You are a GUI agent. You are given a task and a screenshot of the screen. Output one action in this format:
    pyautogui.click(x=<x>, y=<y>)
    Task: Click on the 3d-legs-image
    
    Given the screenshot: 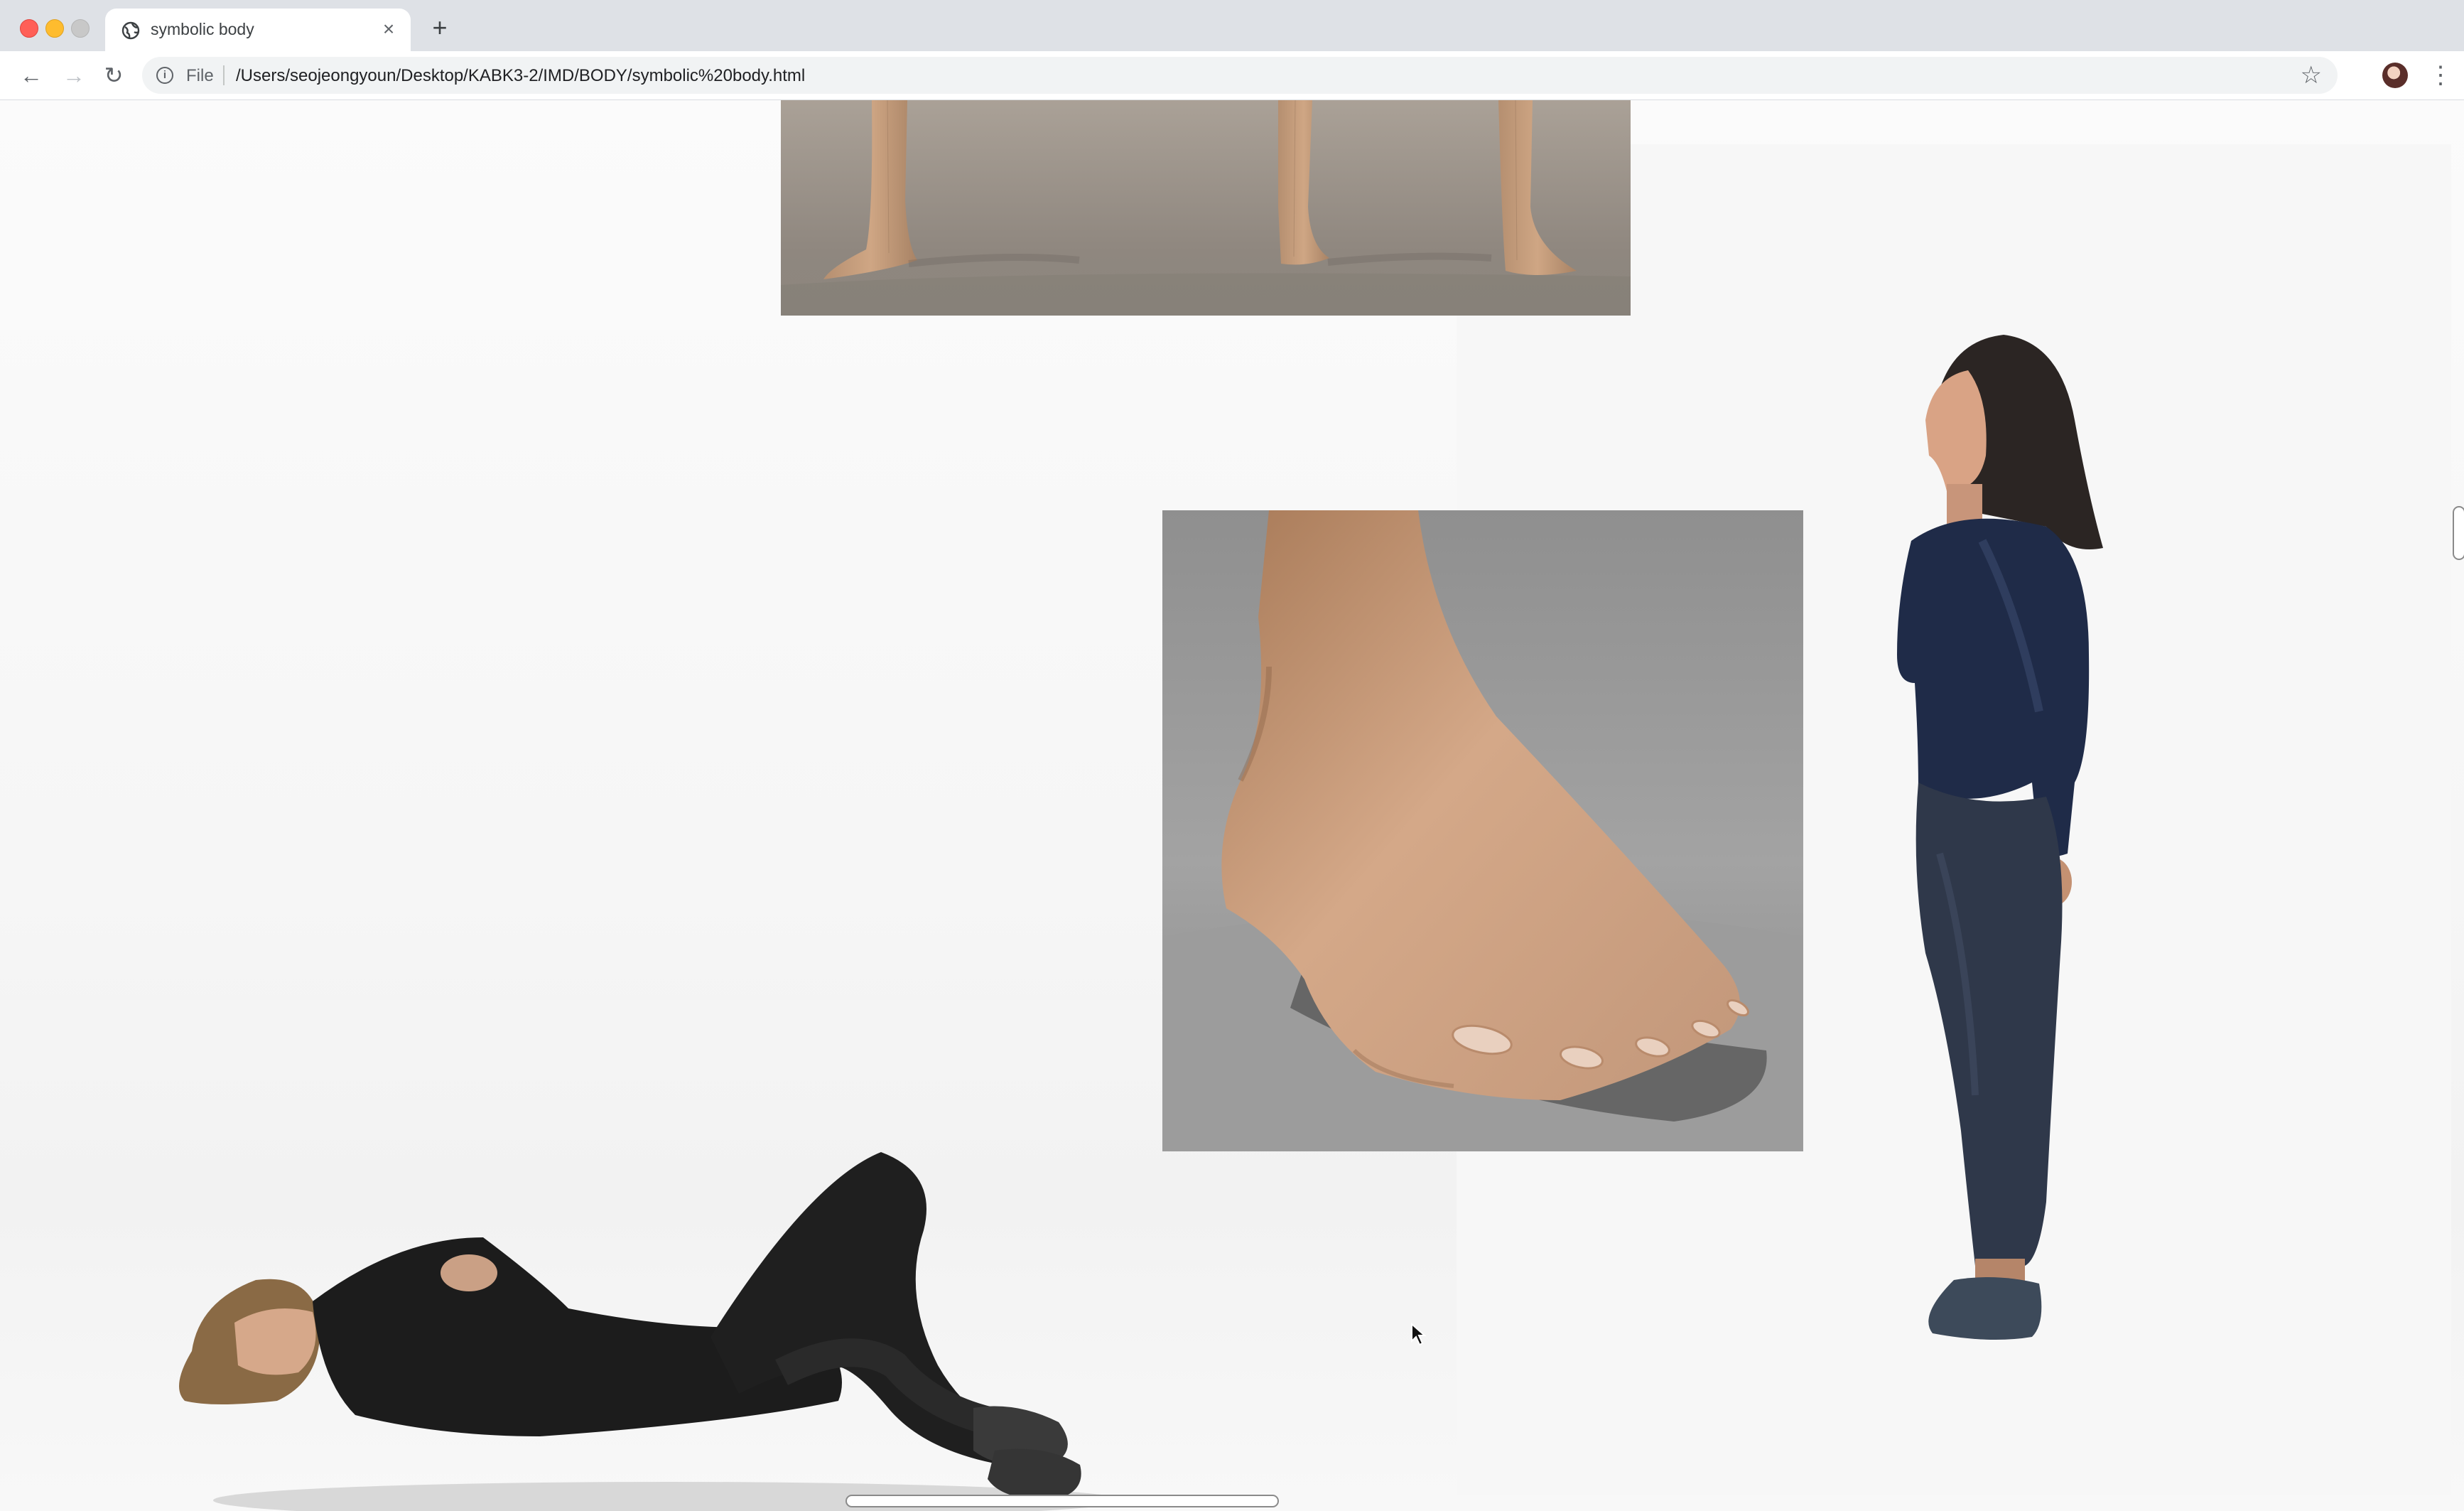 What is the action you would take?
    pyautogui.click(x=1206, y=208)
    